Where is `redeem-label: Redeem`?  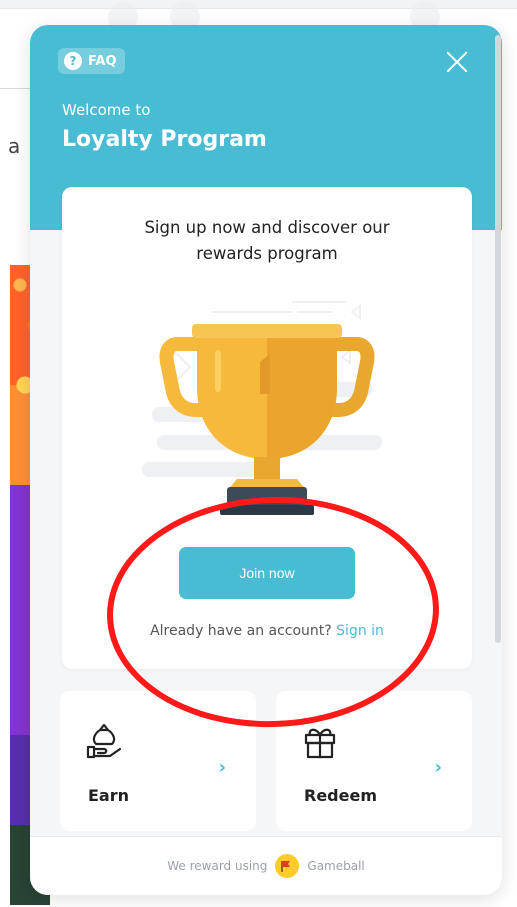 redeem-label: Redeem is located at coordinates (340, 795).